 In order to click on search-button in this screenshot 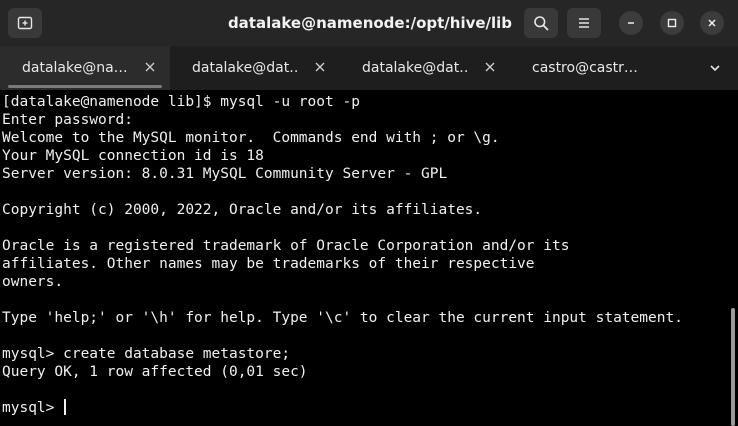, I will do `click(541, 23)`.